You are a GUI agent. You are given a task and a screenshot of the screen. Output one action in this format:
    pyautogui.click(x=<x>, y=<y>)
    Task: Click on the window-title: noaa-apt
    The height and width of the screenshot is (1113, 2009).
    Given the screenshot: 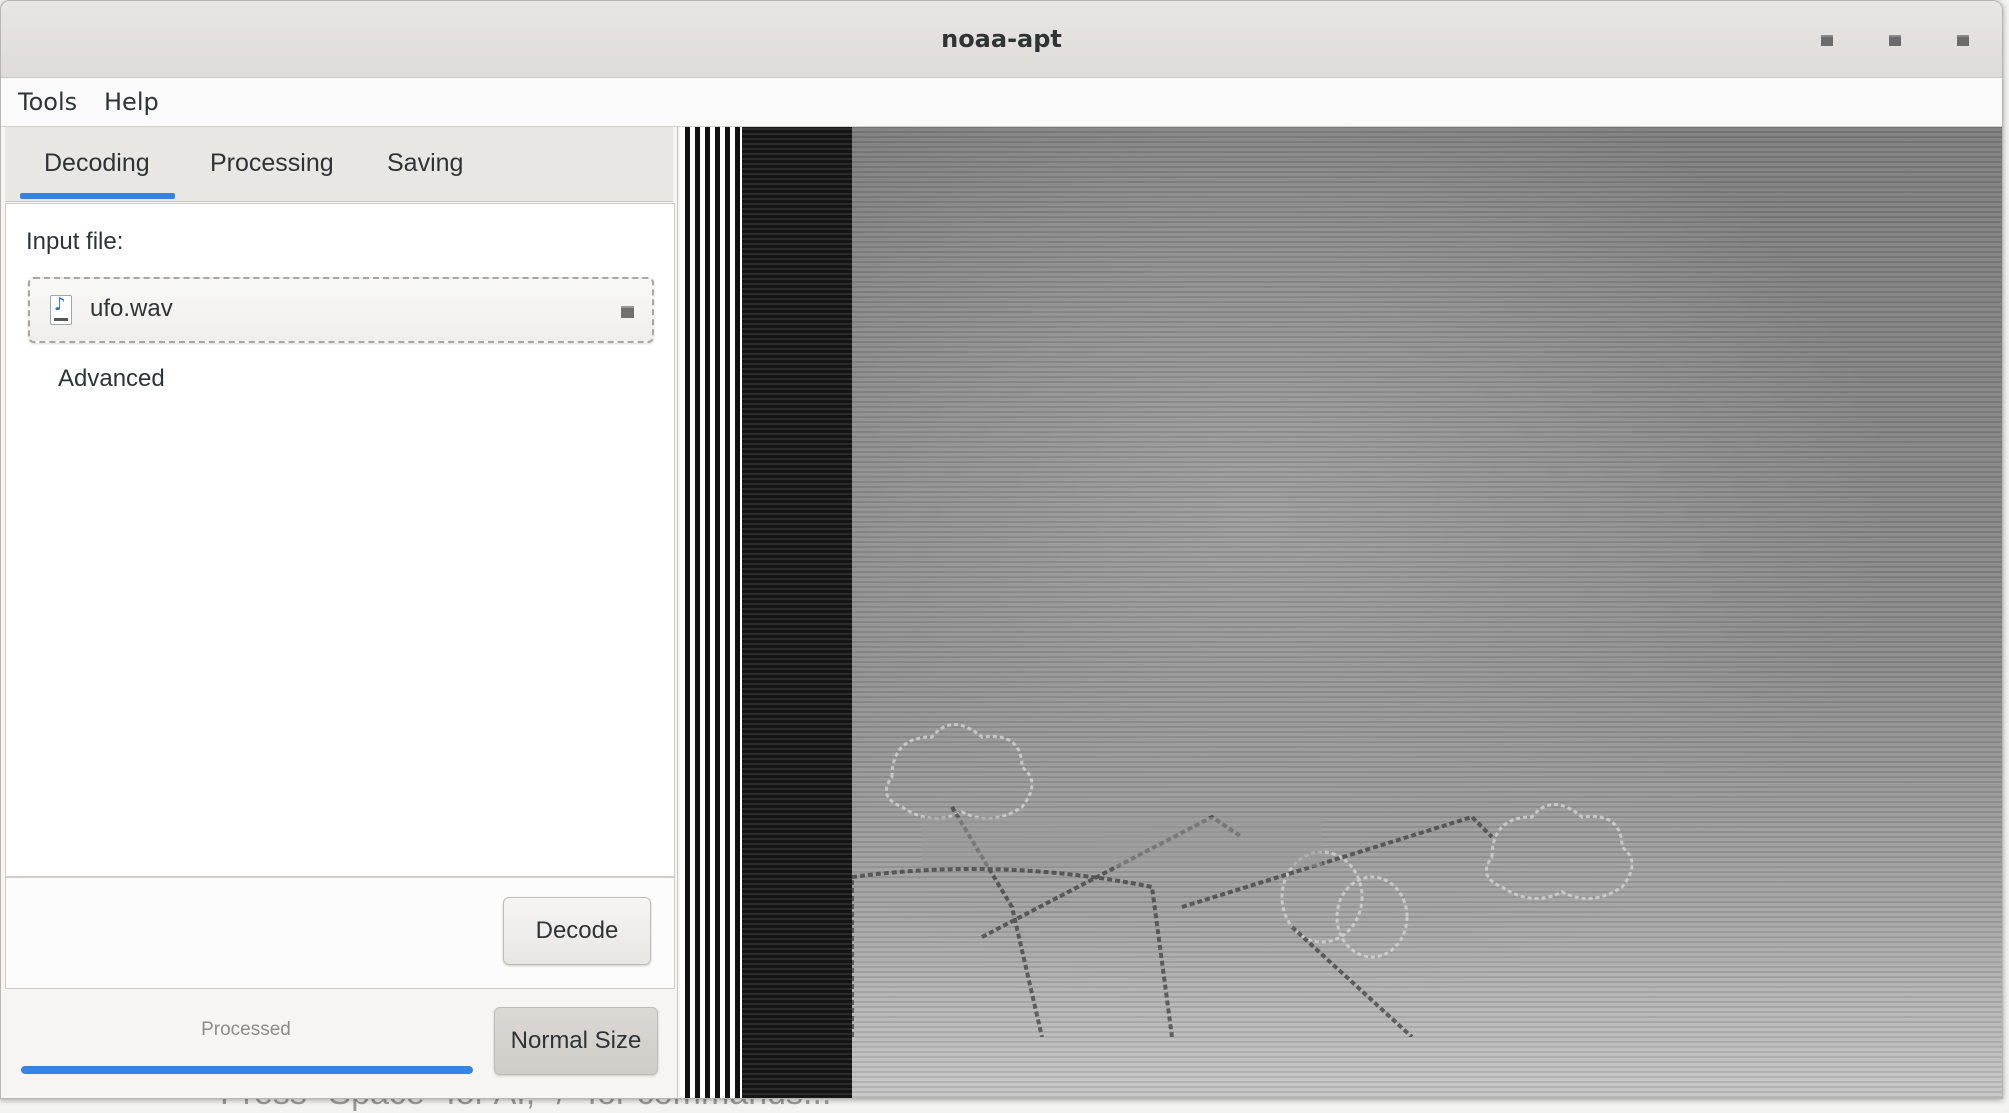 What is the action you would take?
    pyautogui.click(x=1001, y=39)
    